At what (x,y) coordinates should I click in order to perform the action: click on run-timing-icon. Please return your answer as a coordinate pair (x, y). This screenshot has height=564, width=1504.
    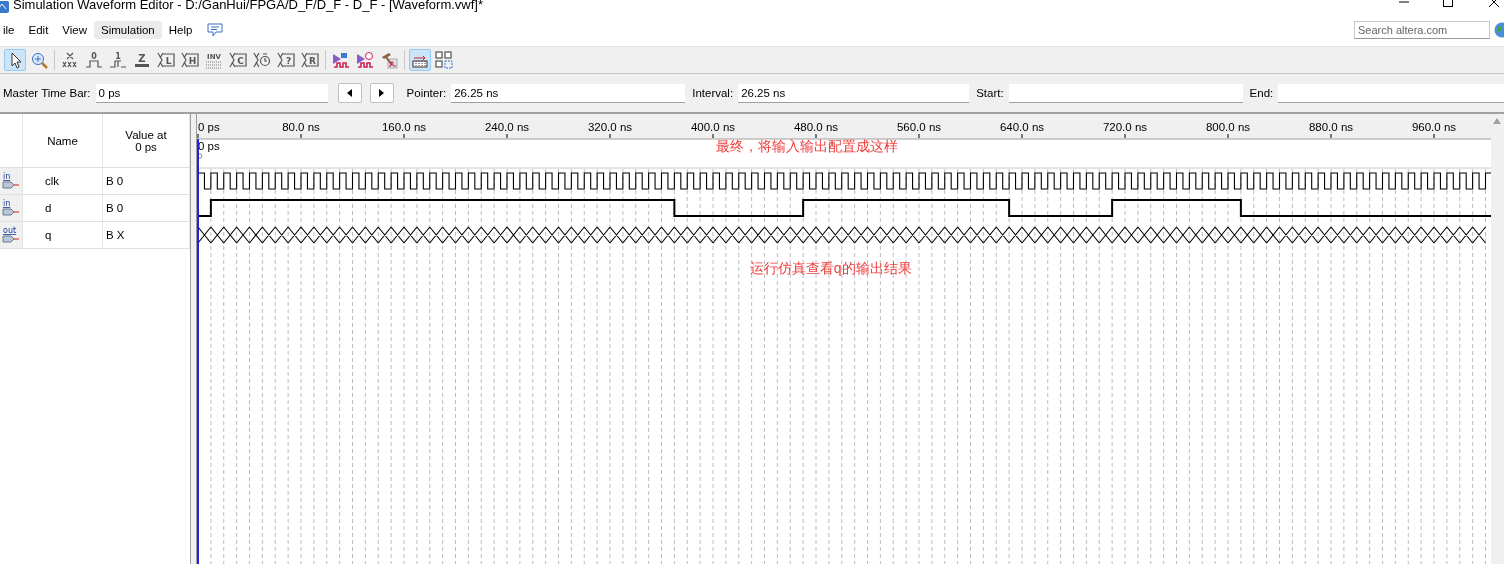
    Looking at the image, I should click on (365, 60).